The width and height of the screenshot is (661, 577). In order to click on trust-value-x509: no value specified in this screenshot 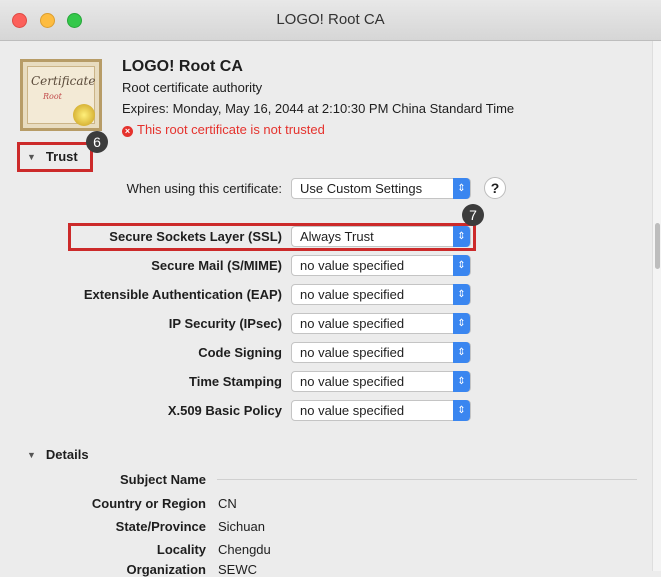, I will do `click(352, 410)`.